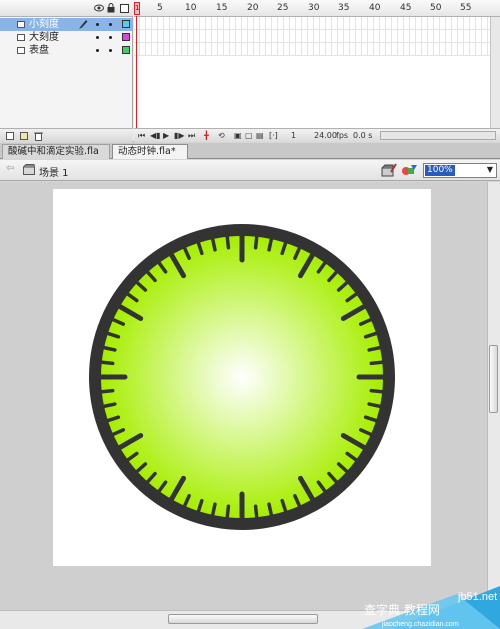 Image resolution: width=500 pixels, height=629 pixels. Describe the element at coordinates (477, 597) in the screenshot. I see `watermark-site: jb51.net` at that location.